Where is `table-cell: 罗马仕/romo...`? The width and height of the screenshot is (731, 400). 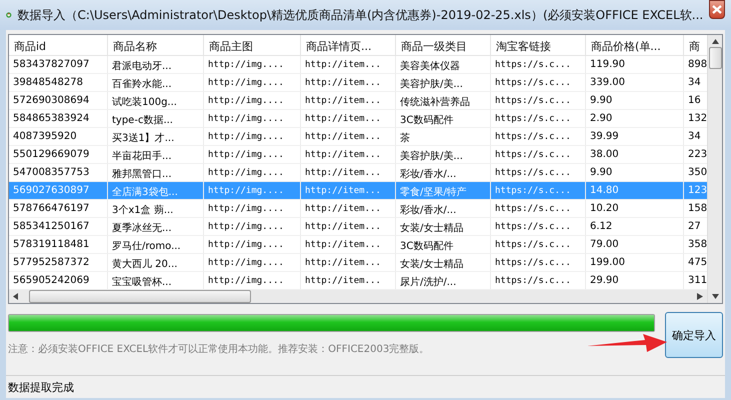
table-cell: 罗马仕/romo... is located at coordinates (156, 244).